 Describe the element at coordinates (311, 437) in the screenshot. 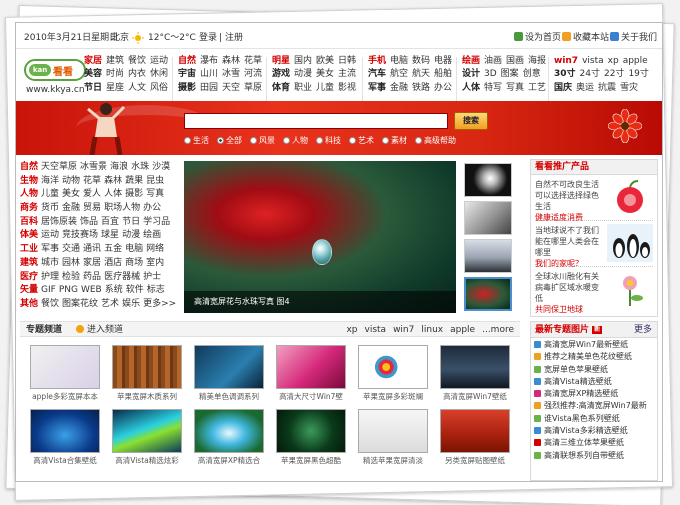

I see `wallpaper-card: 苹果宽屏黑色超酷` at that location.